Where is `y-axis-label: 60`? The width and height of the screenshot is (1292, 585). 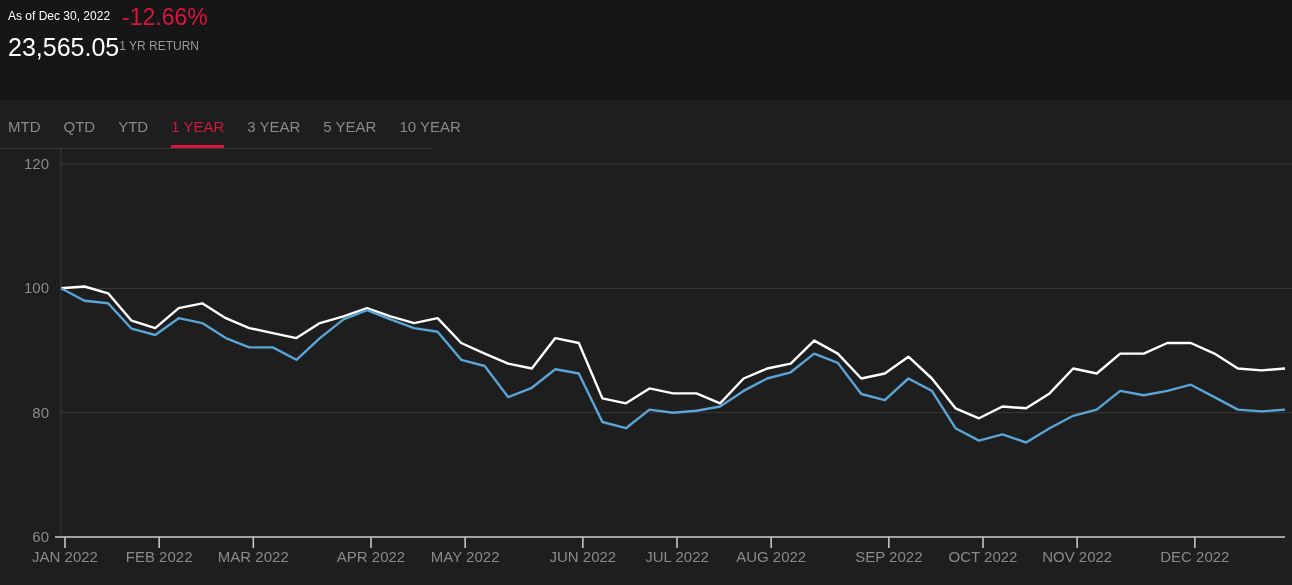
y-axis-label: 60 is located at coordinates (40, 536).